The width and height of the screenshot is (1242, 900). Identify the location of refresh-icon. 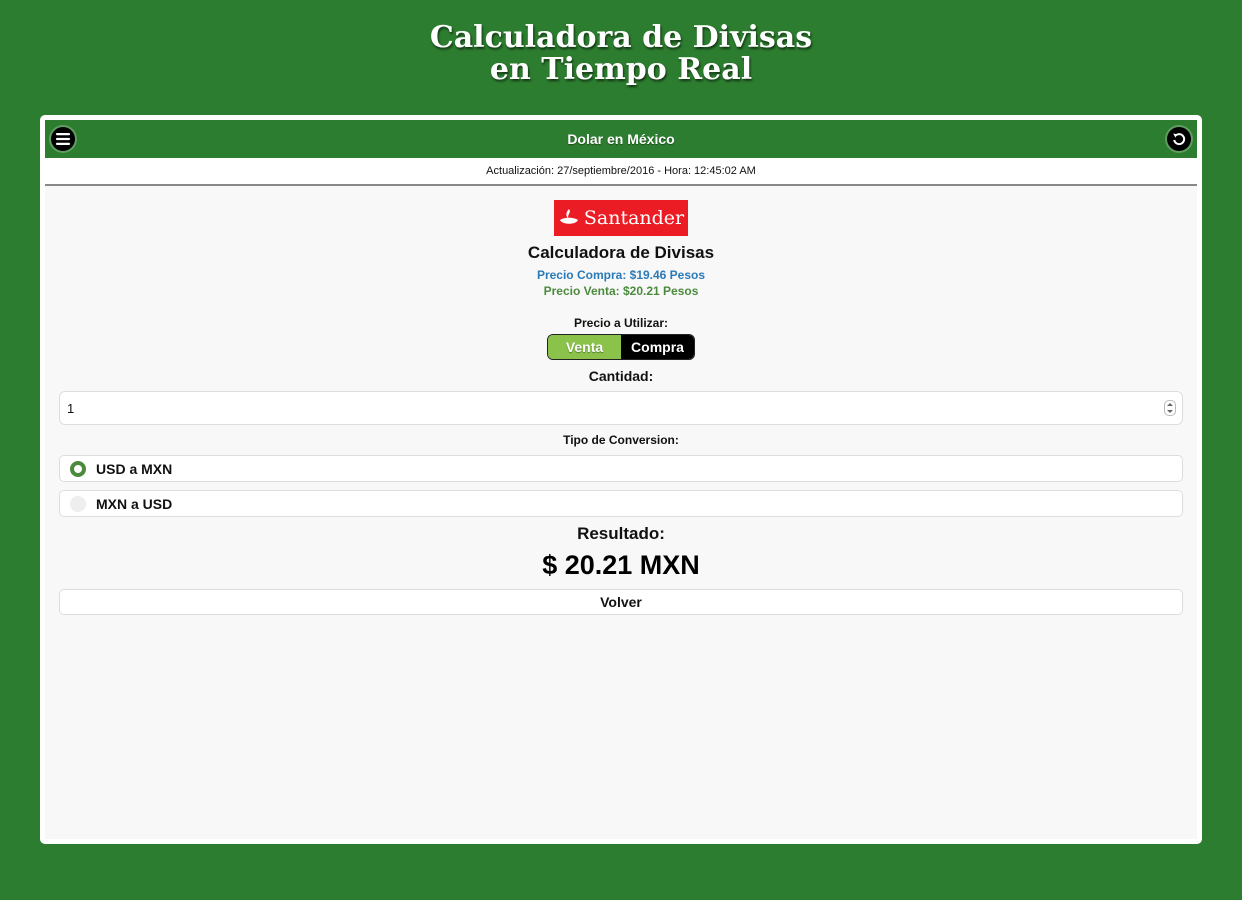
(1179, 139).